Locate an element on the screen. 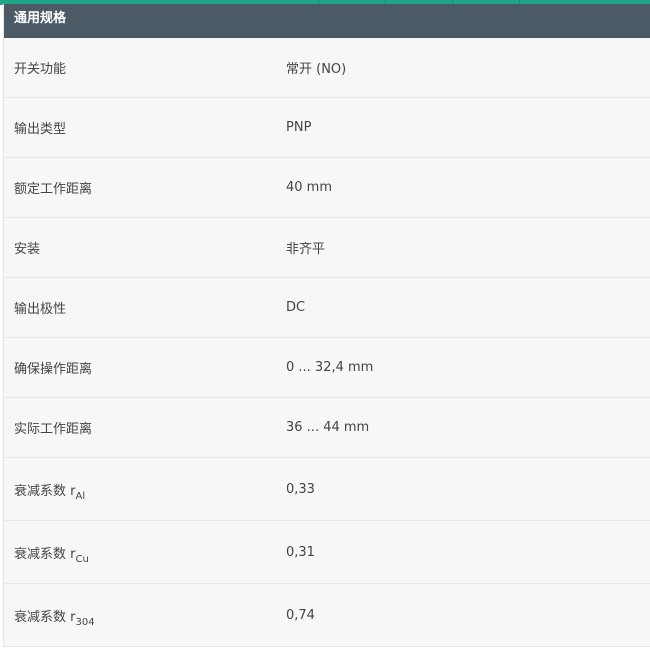 This screenshot has width=650, height=650. row-value: 40 mm is located at coordinates (309, 187).